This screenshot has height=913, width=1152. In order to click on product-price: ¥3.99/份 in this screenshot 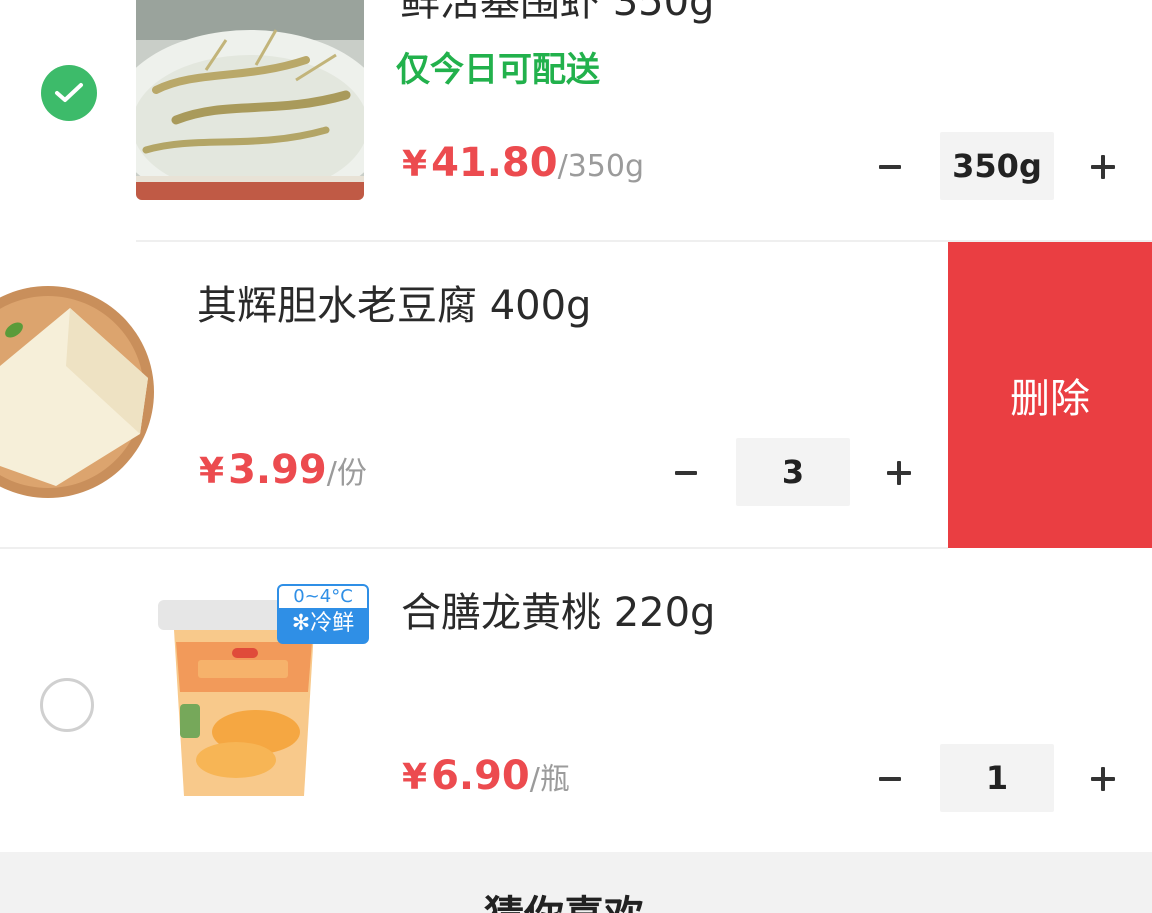, I will do `click(283, 470)`.